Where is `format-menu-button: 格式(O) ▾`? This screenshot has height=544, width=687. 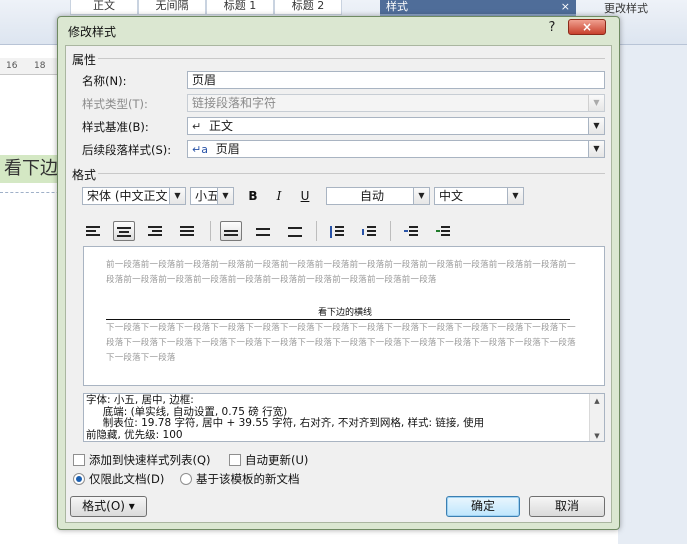 format-menu-button: 格式(O) ▾ is located at coordinates (108, 506).